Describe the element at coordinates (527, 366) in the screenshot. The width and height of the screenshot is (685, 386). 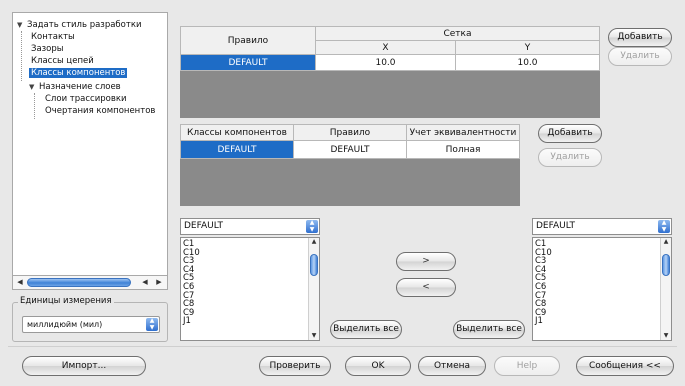
I see `help-button: Help` at that location.